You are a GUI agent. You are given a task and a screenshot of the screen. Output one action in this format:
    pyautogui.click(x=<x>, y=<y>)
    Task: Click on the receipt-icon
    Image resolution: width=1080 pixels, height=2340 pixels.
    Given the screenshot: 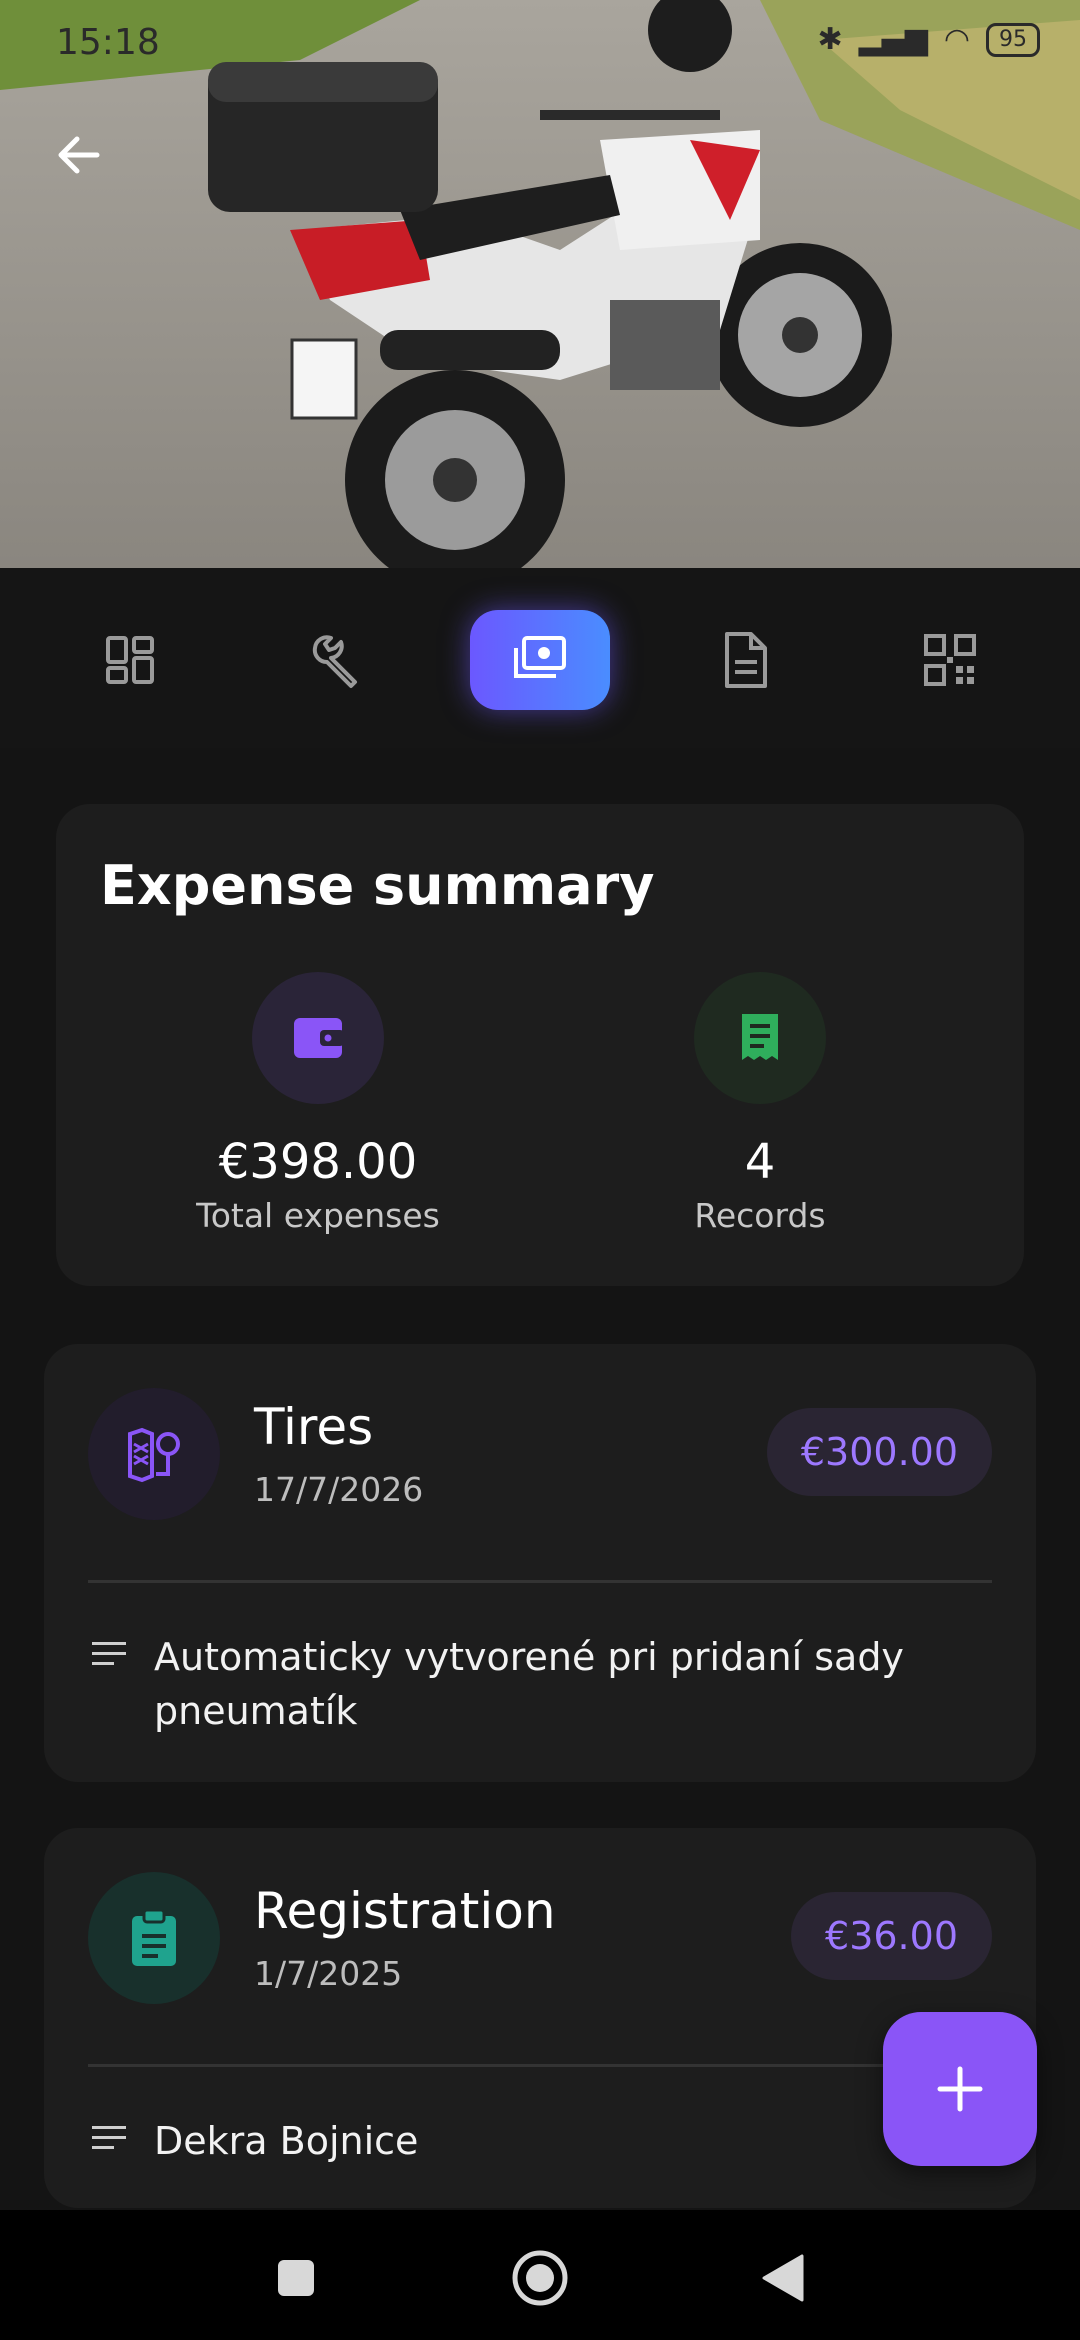 What is the action you would take?
    pyautogui.click(x=760, y=1038)
    